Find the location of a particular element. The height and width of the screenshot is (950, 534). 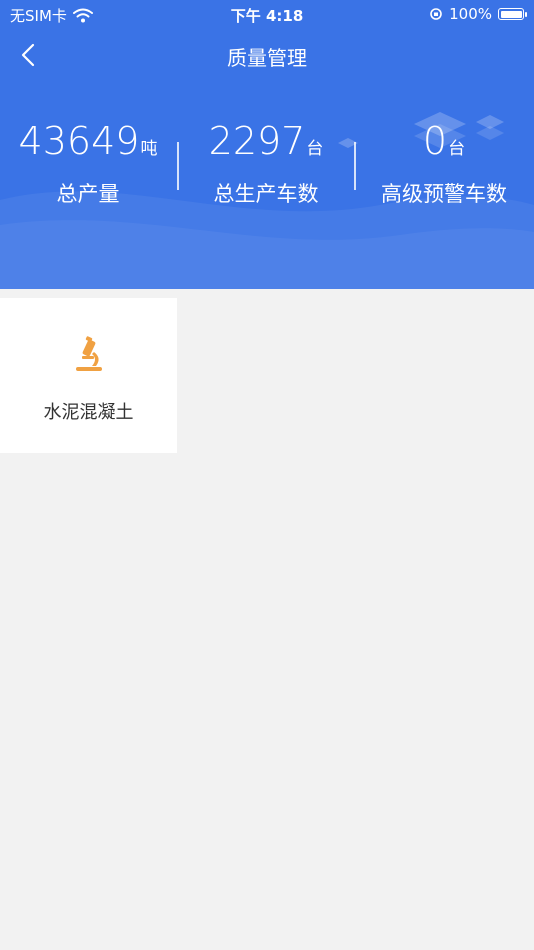

orientation-lock-icon is located at coordinates (436, 14).